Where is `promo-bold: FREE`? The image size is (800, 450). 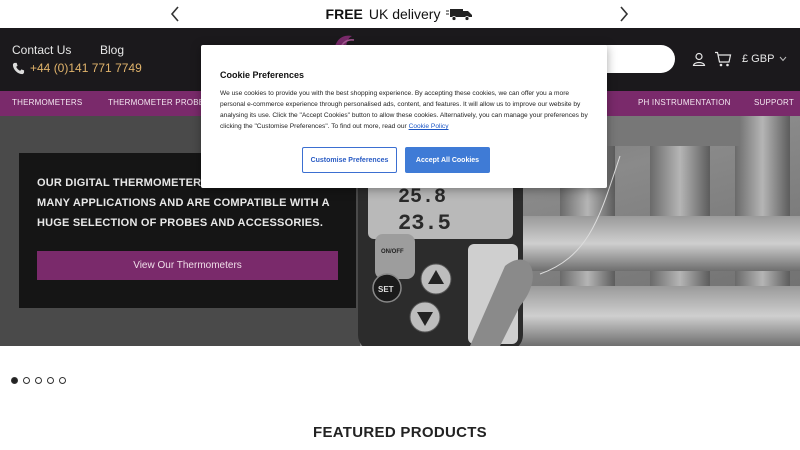 promo-bold: FREE is located at coordinates (344, 14).